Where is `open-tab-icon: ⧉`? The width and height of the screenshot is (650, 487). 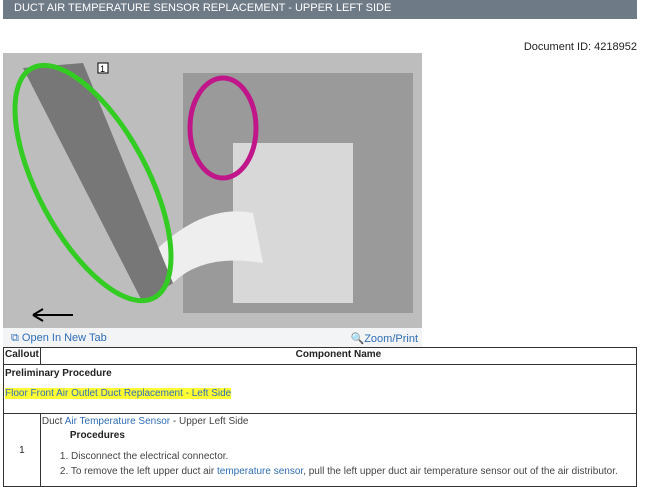
open-tab-icon: ⧉ is located at coordinates (15, 338).